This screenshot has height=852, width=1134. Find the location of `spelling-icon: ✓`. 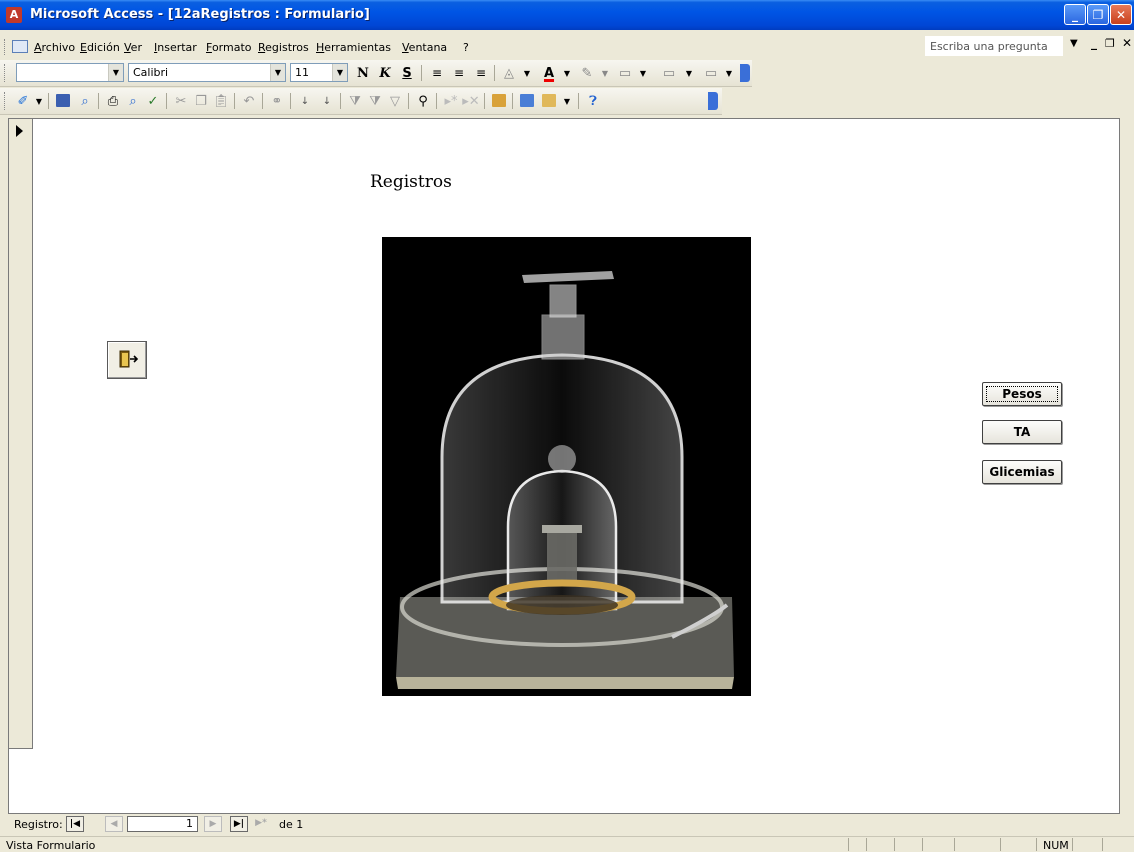

spelling-icon: ✓ is located at coordinates (153, 101).